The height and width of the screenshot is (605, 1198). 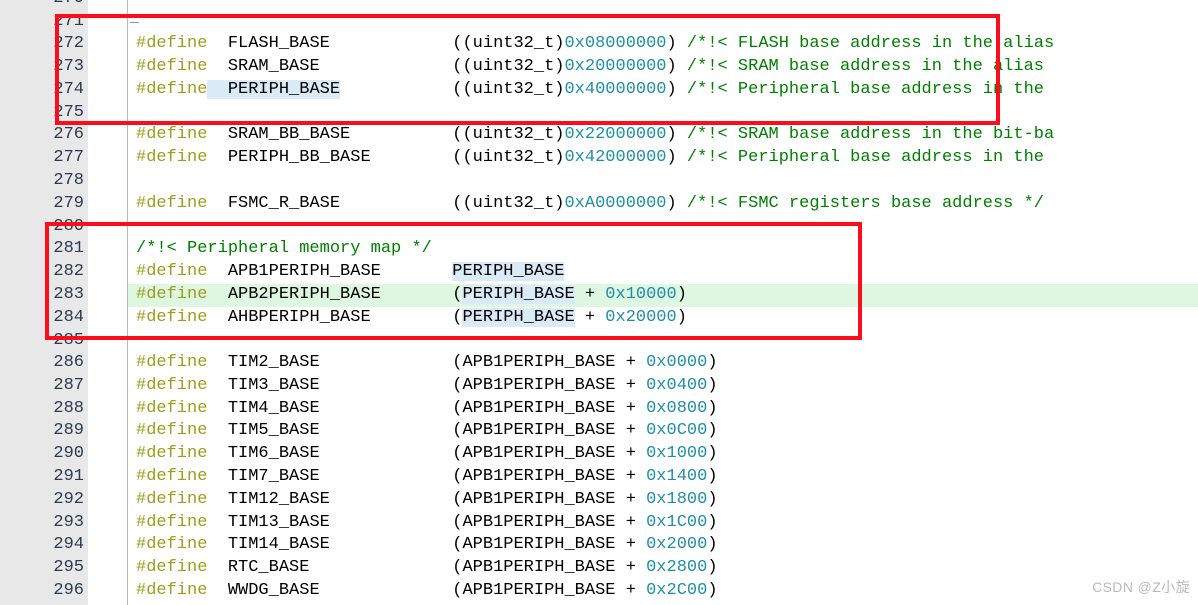 What do you see at coordinates (68, 248) in the screenshot?
I see `line-number: 281` at bounding box center [68, 248].